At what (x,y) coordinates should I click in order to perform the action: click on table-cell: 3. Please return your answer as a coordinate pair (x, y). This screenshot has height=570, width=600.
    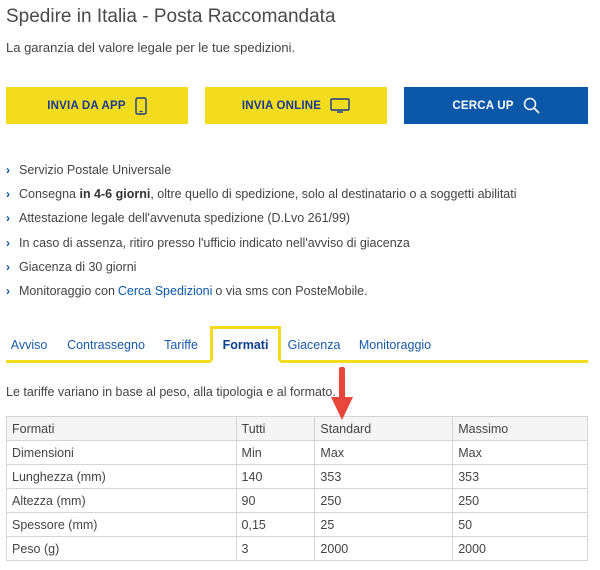
    Looking at the image, I should click on (275, 548).